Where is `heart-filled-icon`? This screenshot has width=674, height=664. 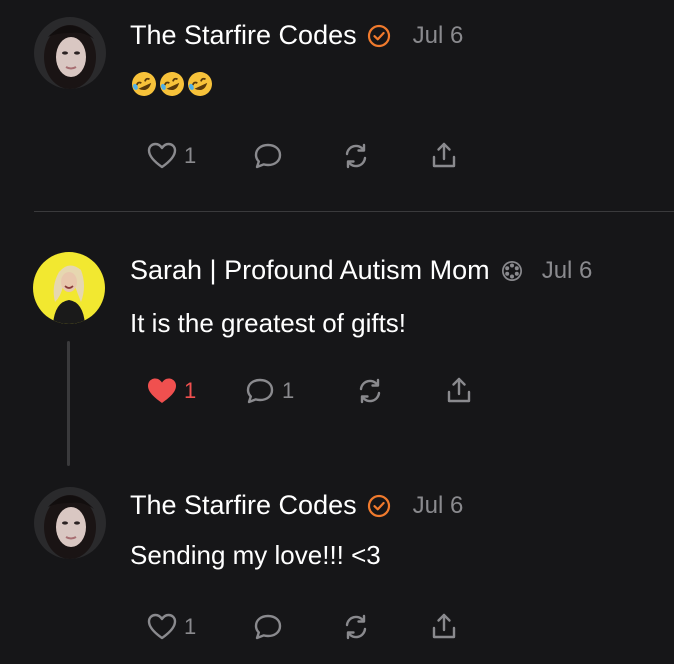
heart-filled-icon is located at coordinates (162, 390).